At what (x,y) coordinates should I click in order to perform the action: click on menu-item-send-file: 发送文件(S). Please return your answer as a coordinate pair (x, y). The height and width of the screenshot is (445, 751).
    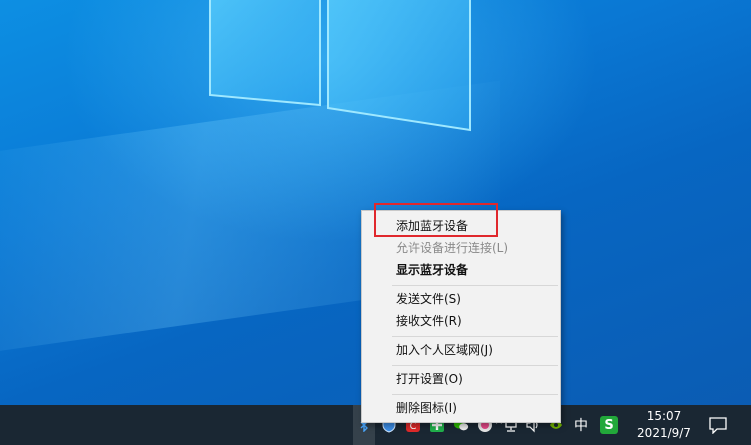
    Looking at the image, I should click on (461, 299).